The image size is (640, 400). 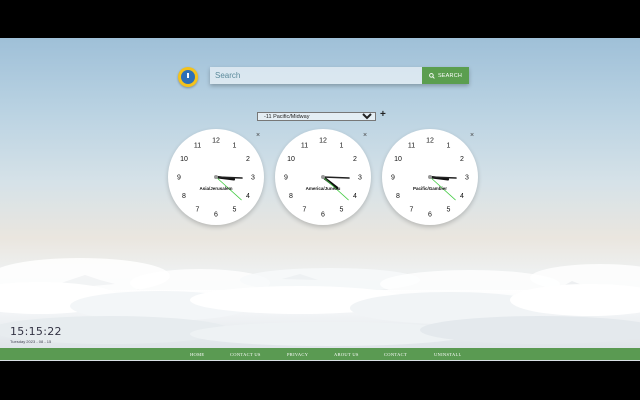 I want to click on search-icon, so click(x=432, y=75).